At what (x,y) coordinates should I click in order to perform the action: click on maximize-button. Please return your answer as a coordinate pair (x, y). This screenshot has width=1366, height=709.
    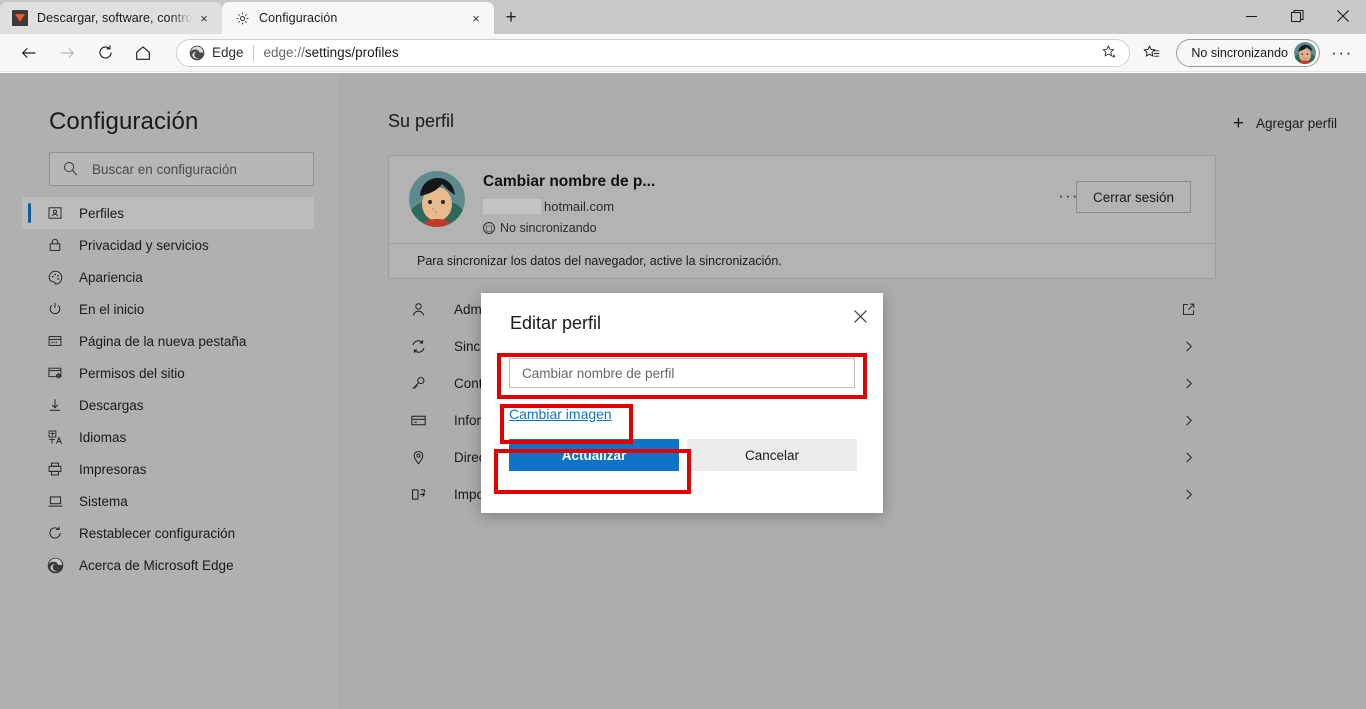
    Looking at the image, I should click on (1297, 16).